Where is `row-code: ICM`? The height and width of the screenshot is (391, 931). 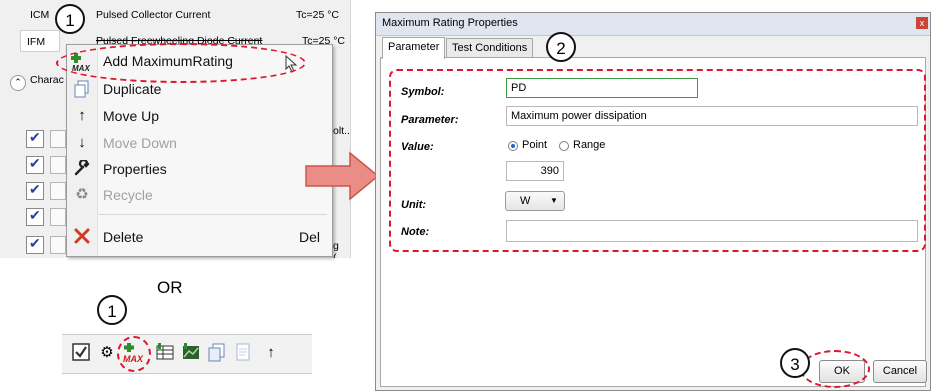 row-code: ICM is located at coordinates (40, 15).